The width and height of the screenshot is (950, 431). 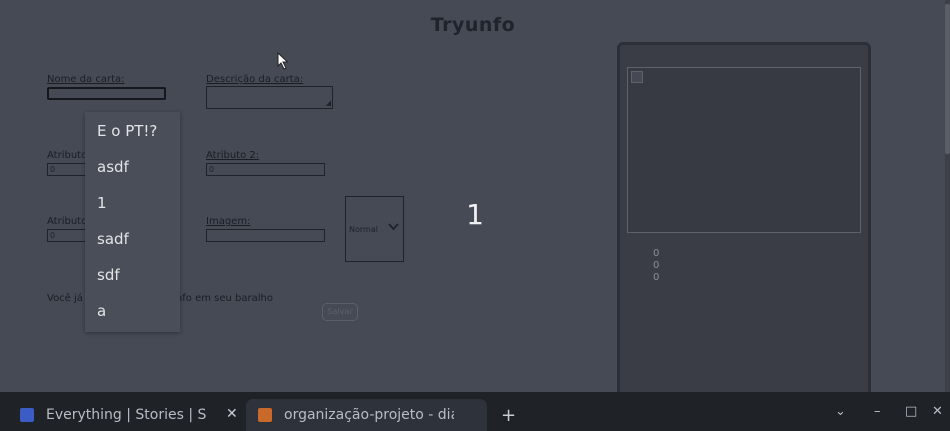 What do you see at coordinates (363, 229) in the screenshot?
I see `rarity-selected-value: Normal` at bounding box center [363, 229].